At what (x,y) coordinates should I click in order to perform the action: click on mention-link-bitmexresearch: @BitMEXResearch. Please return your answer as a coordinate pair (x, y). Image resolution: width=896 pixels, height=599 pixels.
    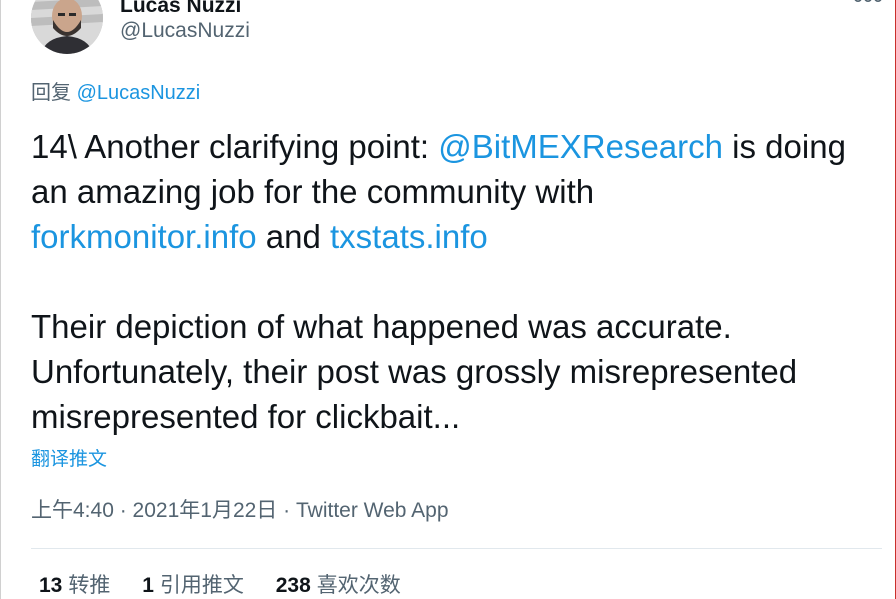
    Looking at the image, I should click on (580, 146).